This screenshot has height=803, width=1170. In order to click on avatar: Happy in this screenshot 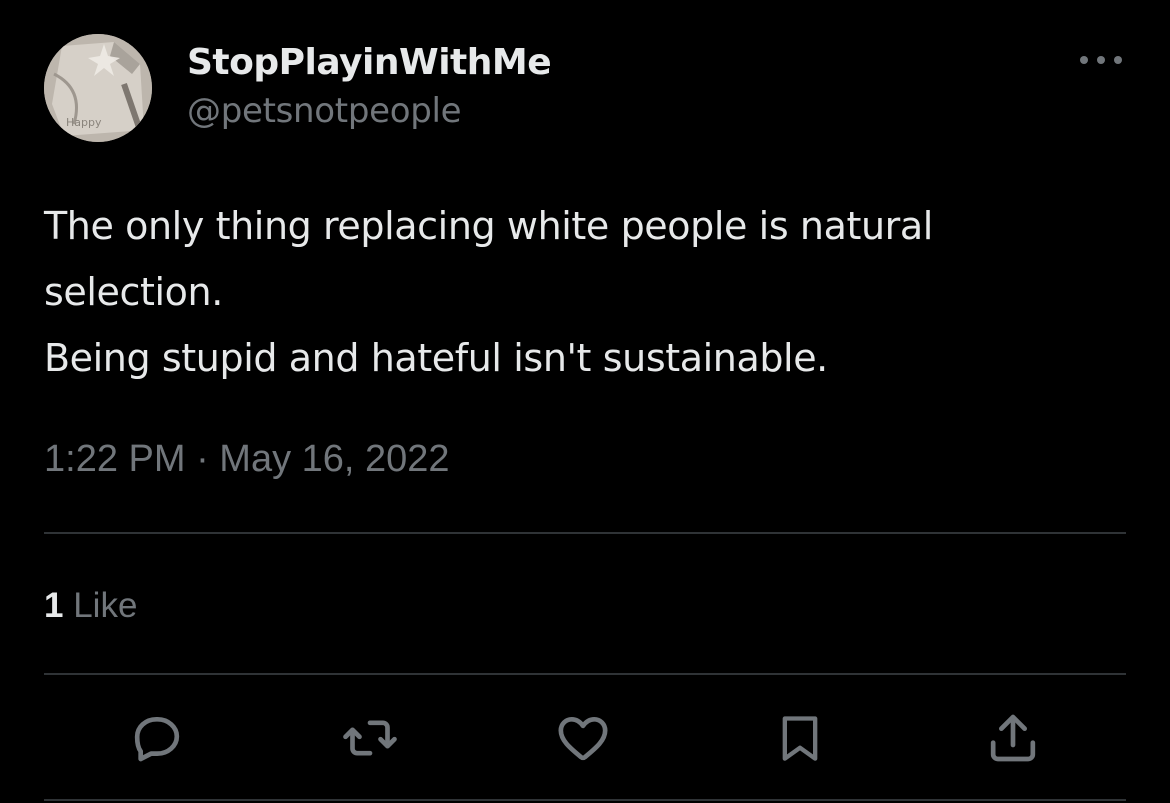, I will do `click(98, 88)`.